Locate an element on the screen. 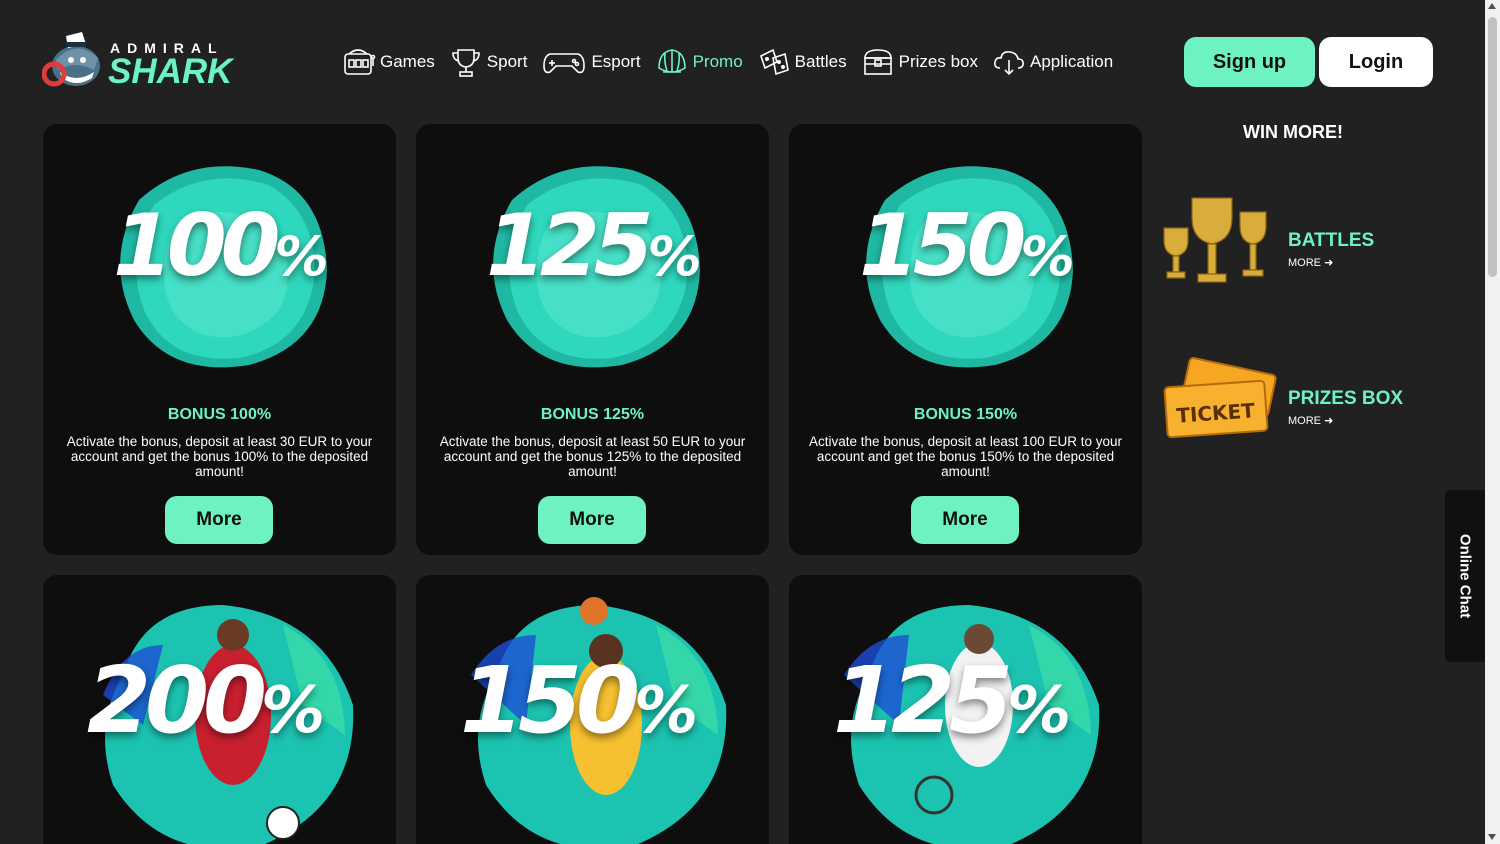 Image resolution: width=1500 pixels, height=844 pixels. dice-icon is located at coordinates (774, 62).